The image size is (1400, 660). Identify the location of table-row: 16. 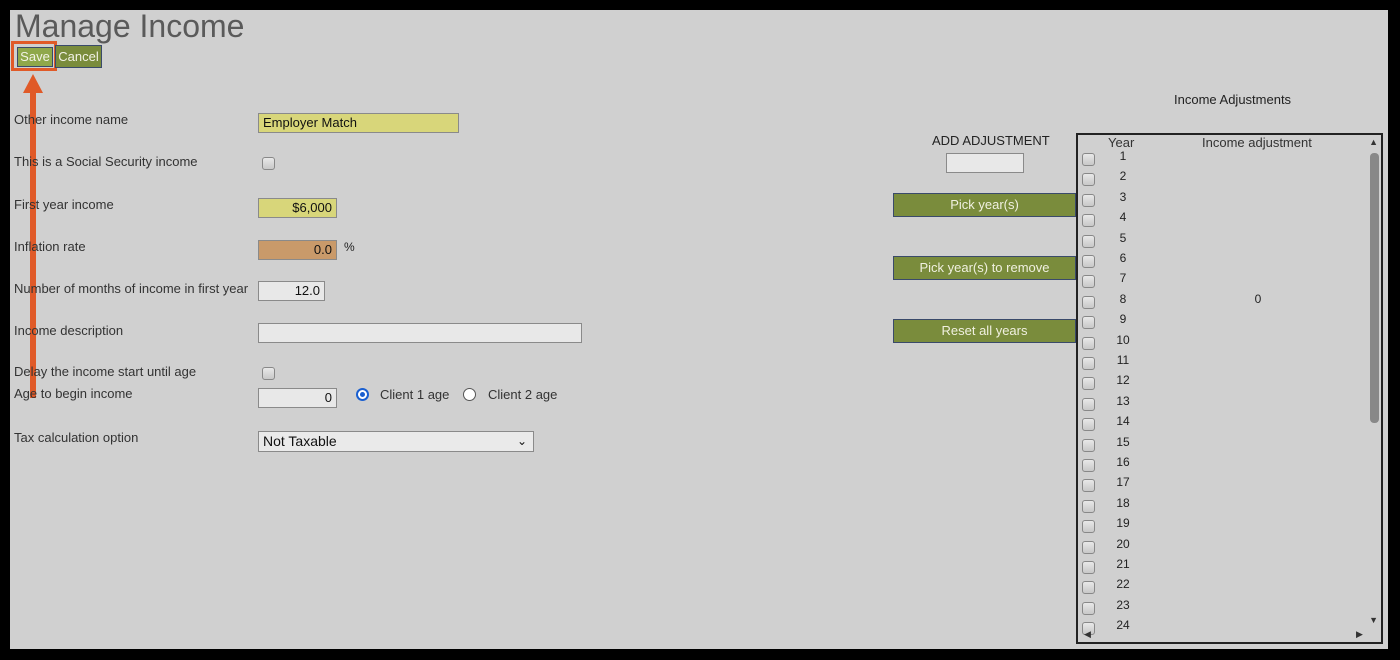
(1223, 465).